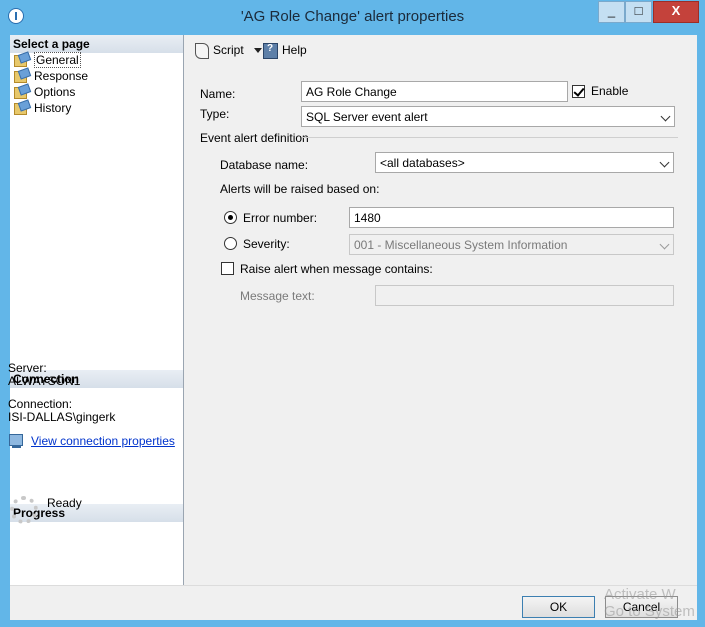 Image resolution: width=705 pixels, height=627 pixels. What do you see at coordinates (93, 92) in the screenshot?
I see `sidebar-item-options: Options` at bounding box center [93, 92].